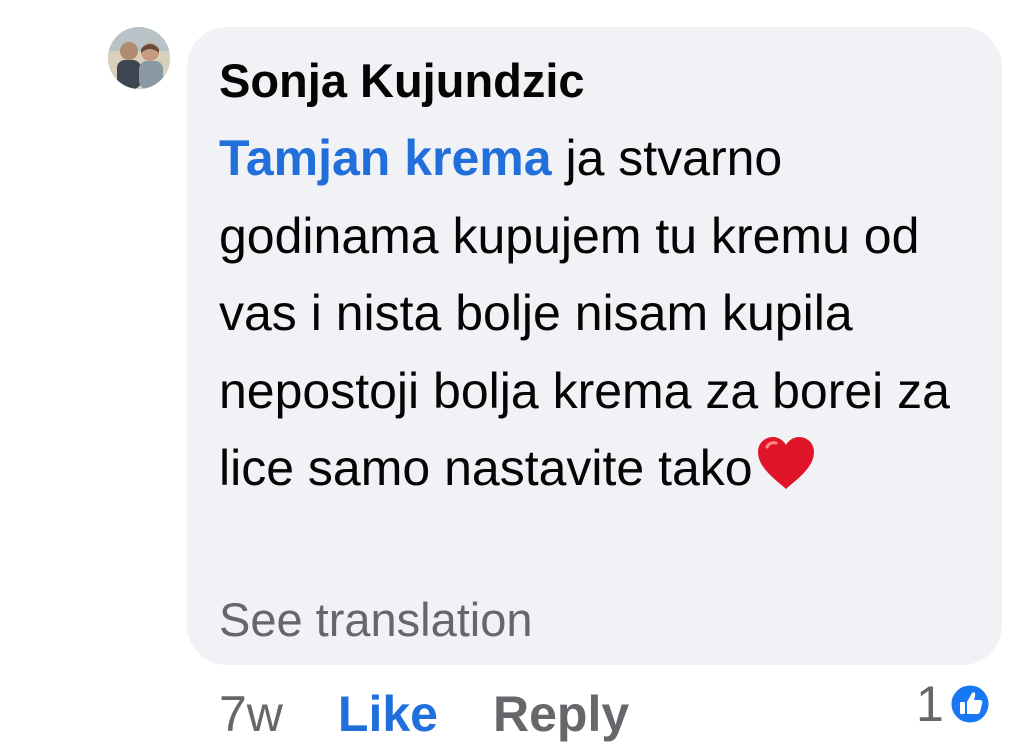 The width and height of the screenshot is (1035, 748). What do you see at coordinates (402, 81) in the screenshot?
I see `comment-author: Sonja Kujundzic` at bounding box center [402, 81].